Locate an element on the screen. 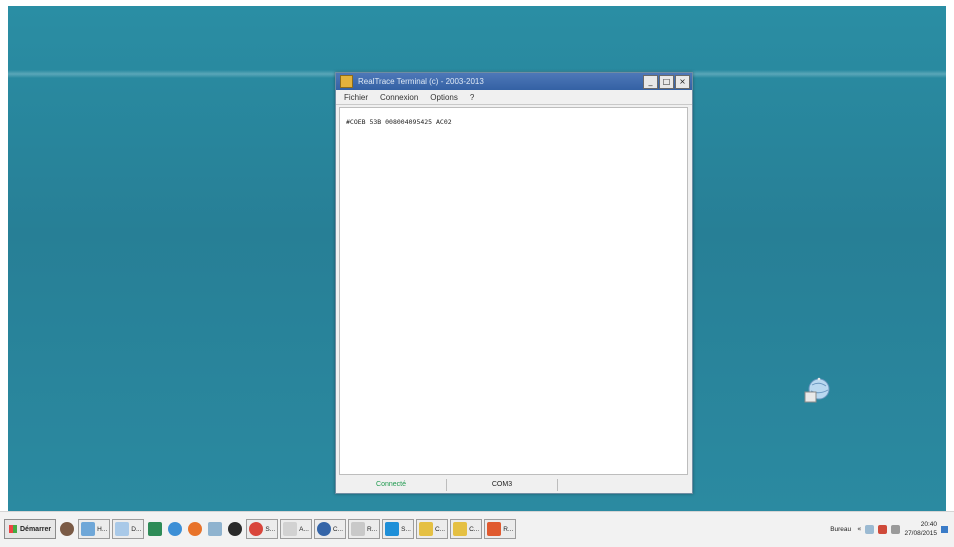 Image resolution: width=954 pixels, height=547 pixels. document-icon is located at coordinates (215, 529).